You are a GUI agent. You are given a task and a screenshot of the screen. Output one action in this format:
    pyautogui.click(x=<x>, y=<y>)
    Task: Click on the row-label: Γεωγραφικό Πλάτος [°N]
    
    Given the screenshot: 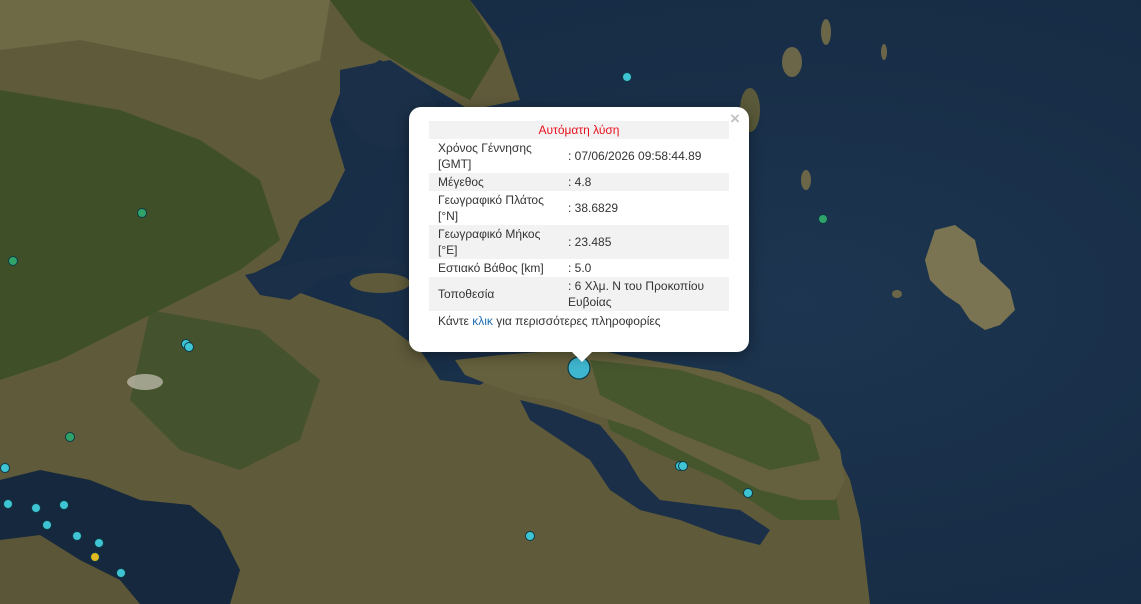 What is the action you would take?
    pyautogui.click(x=491, y=208)
    